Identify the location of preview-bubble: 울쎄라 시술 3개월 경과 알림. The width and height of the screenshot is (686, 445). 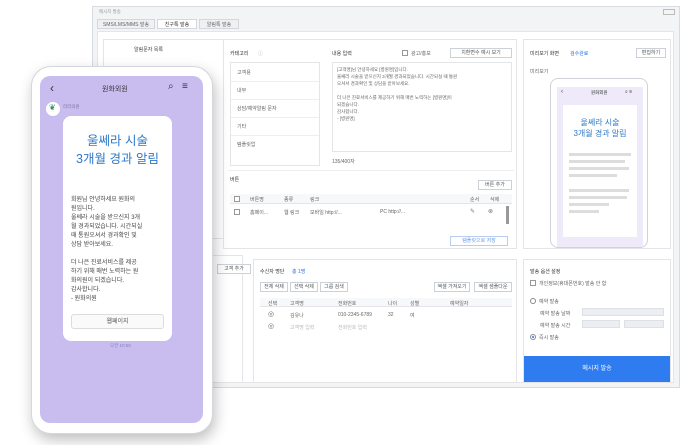
(600, 171).